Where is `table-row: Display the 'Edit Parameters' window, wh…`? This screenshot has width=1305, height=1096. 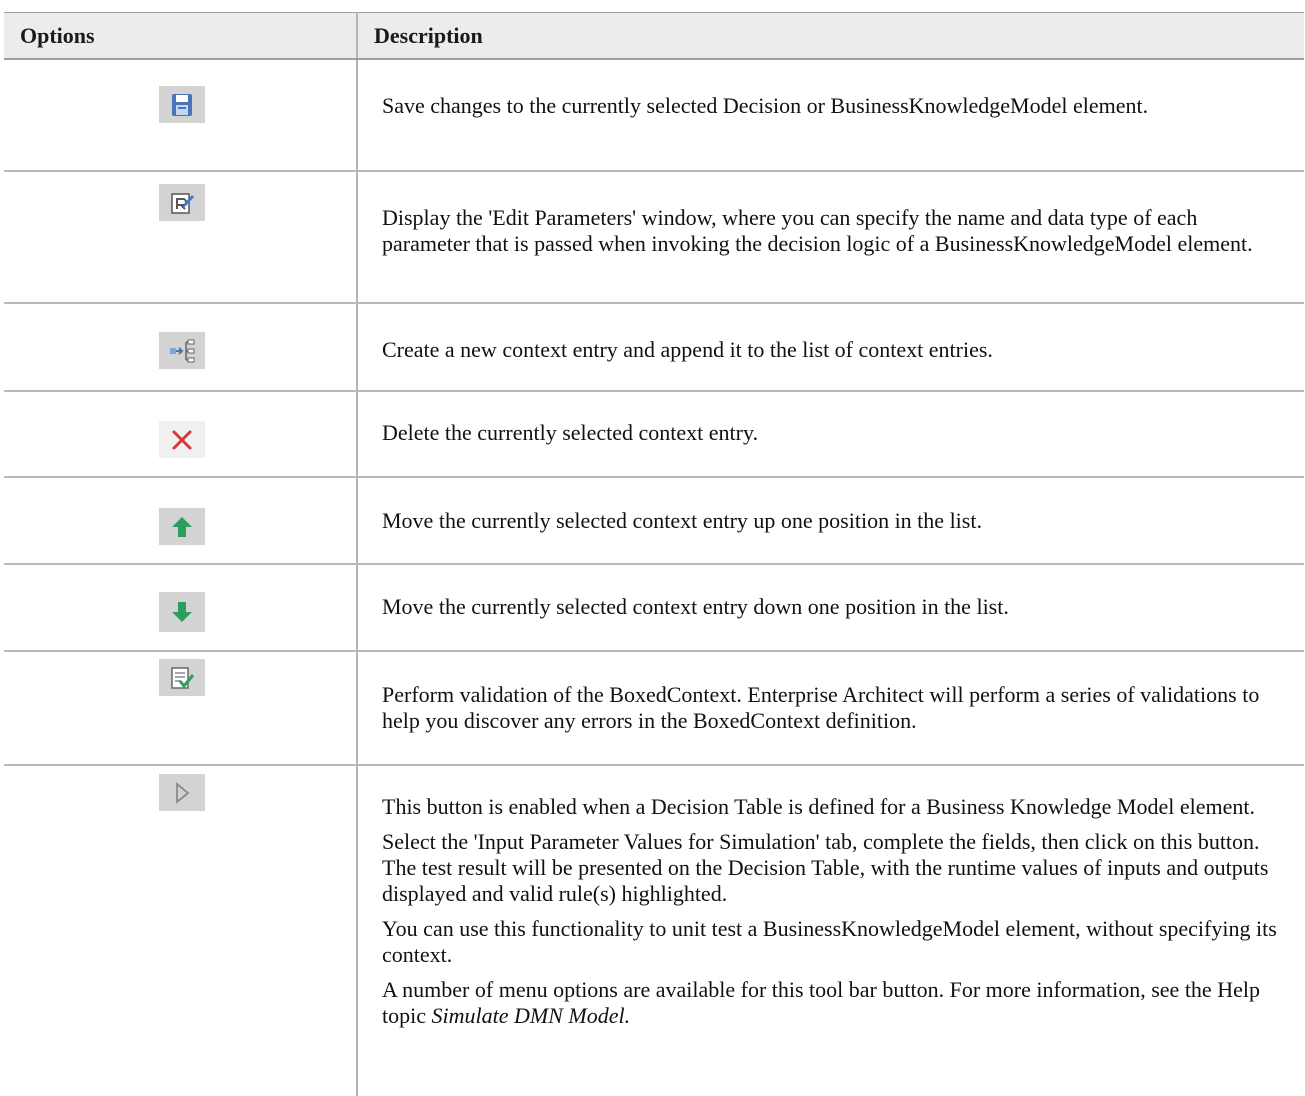
table-row: Display the 'Edit Parameters' window, wh… is located at coordinates (654, 237).